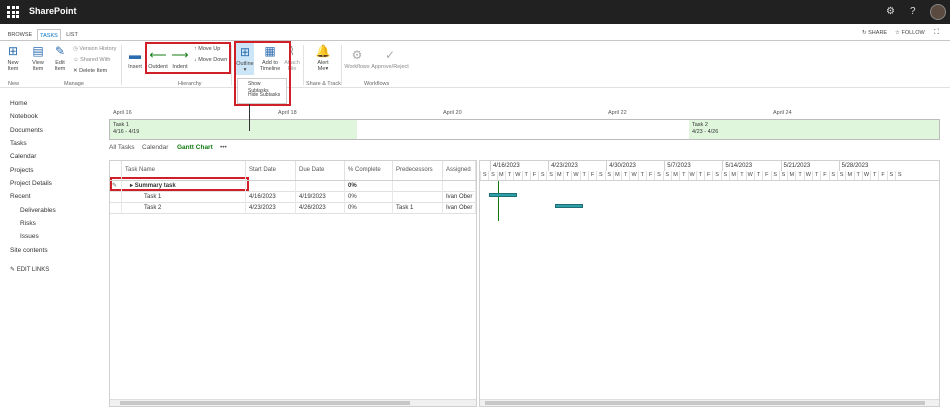 Image resolution: width=950 pixels, height=412 pixels. I want to click on nav-deliverables: Deliverables, so click(38, 210).